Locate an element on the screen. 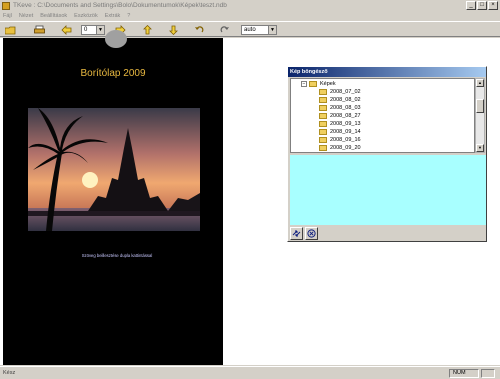 This screenshot has width=500, height=379. zoom-select: auto ▼ is located at coordinates (259, 30).